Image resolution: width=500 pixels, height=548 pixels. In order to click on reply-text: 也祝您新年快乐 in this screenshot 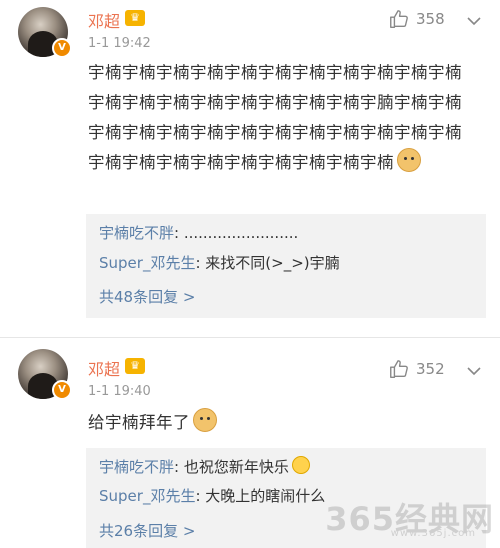, I will do `click(236, 467)`.